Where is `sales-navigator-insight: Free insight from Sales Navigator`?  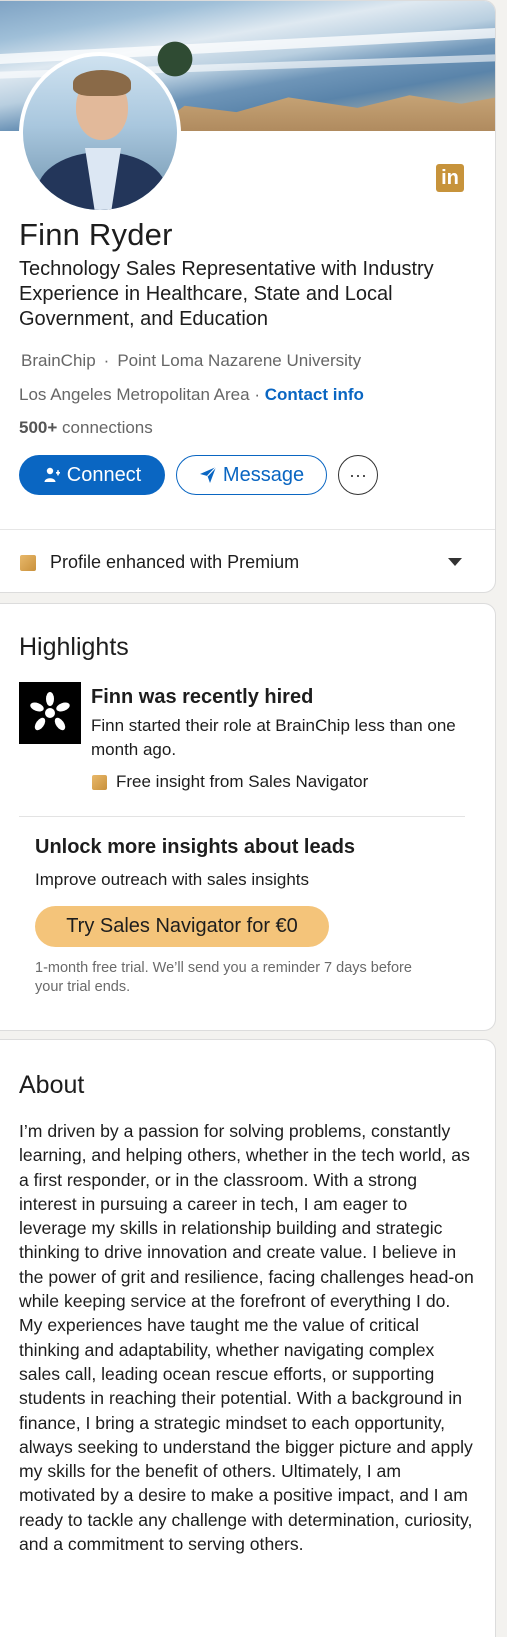 sales-navigator-insight: Free insight from Sales Navigator is located at coordinates (230, 782).